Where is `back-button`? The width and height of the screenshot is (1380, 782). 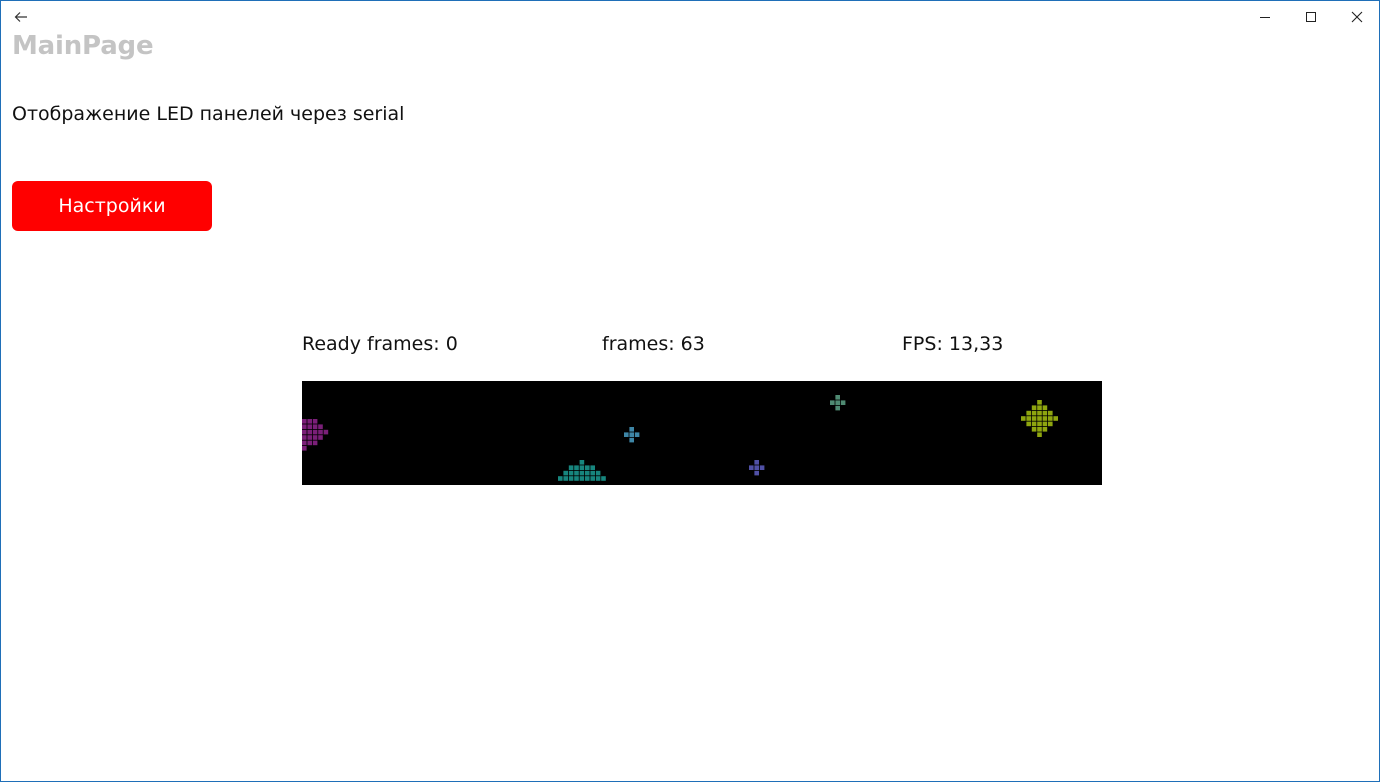 back-button is located at coordinates (21, 17).